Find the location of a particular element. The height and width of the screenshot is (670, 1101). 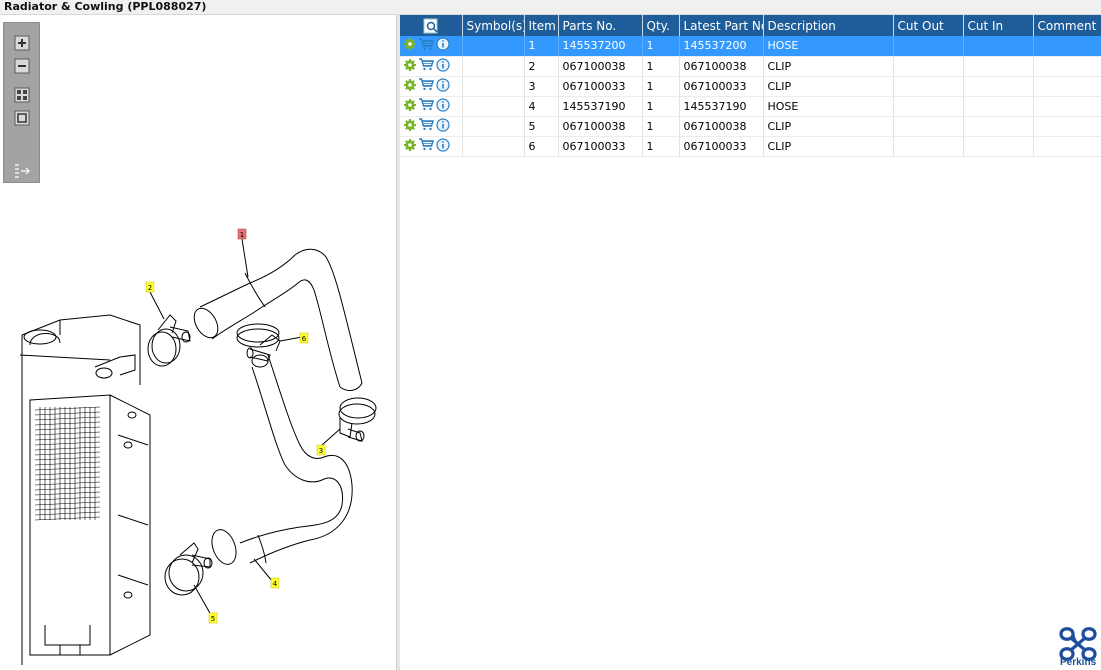

column-header-symbols: Symbol(s) is located at coordinates (493, 25).